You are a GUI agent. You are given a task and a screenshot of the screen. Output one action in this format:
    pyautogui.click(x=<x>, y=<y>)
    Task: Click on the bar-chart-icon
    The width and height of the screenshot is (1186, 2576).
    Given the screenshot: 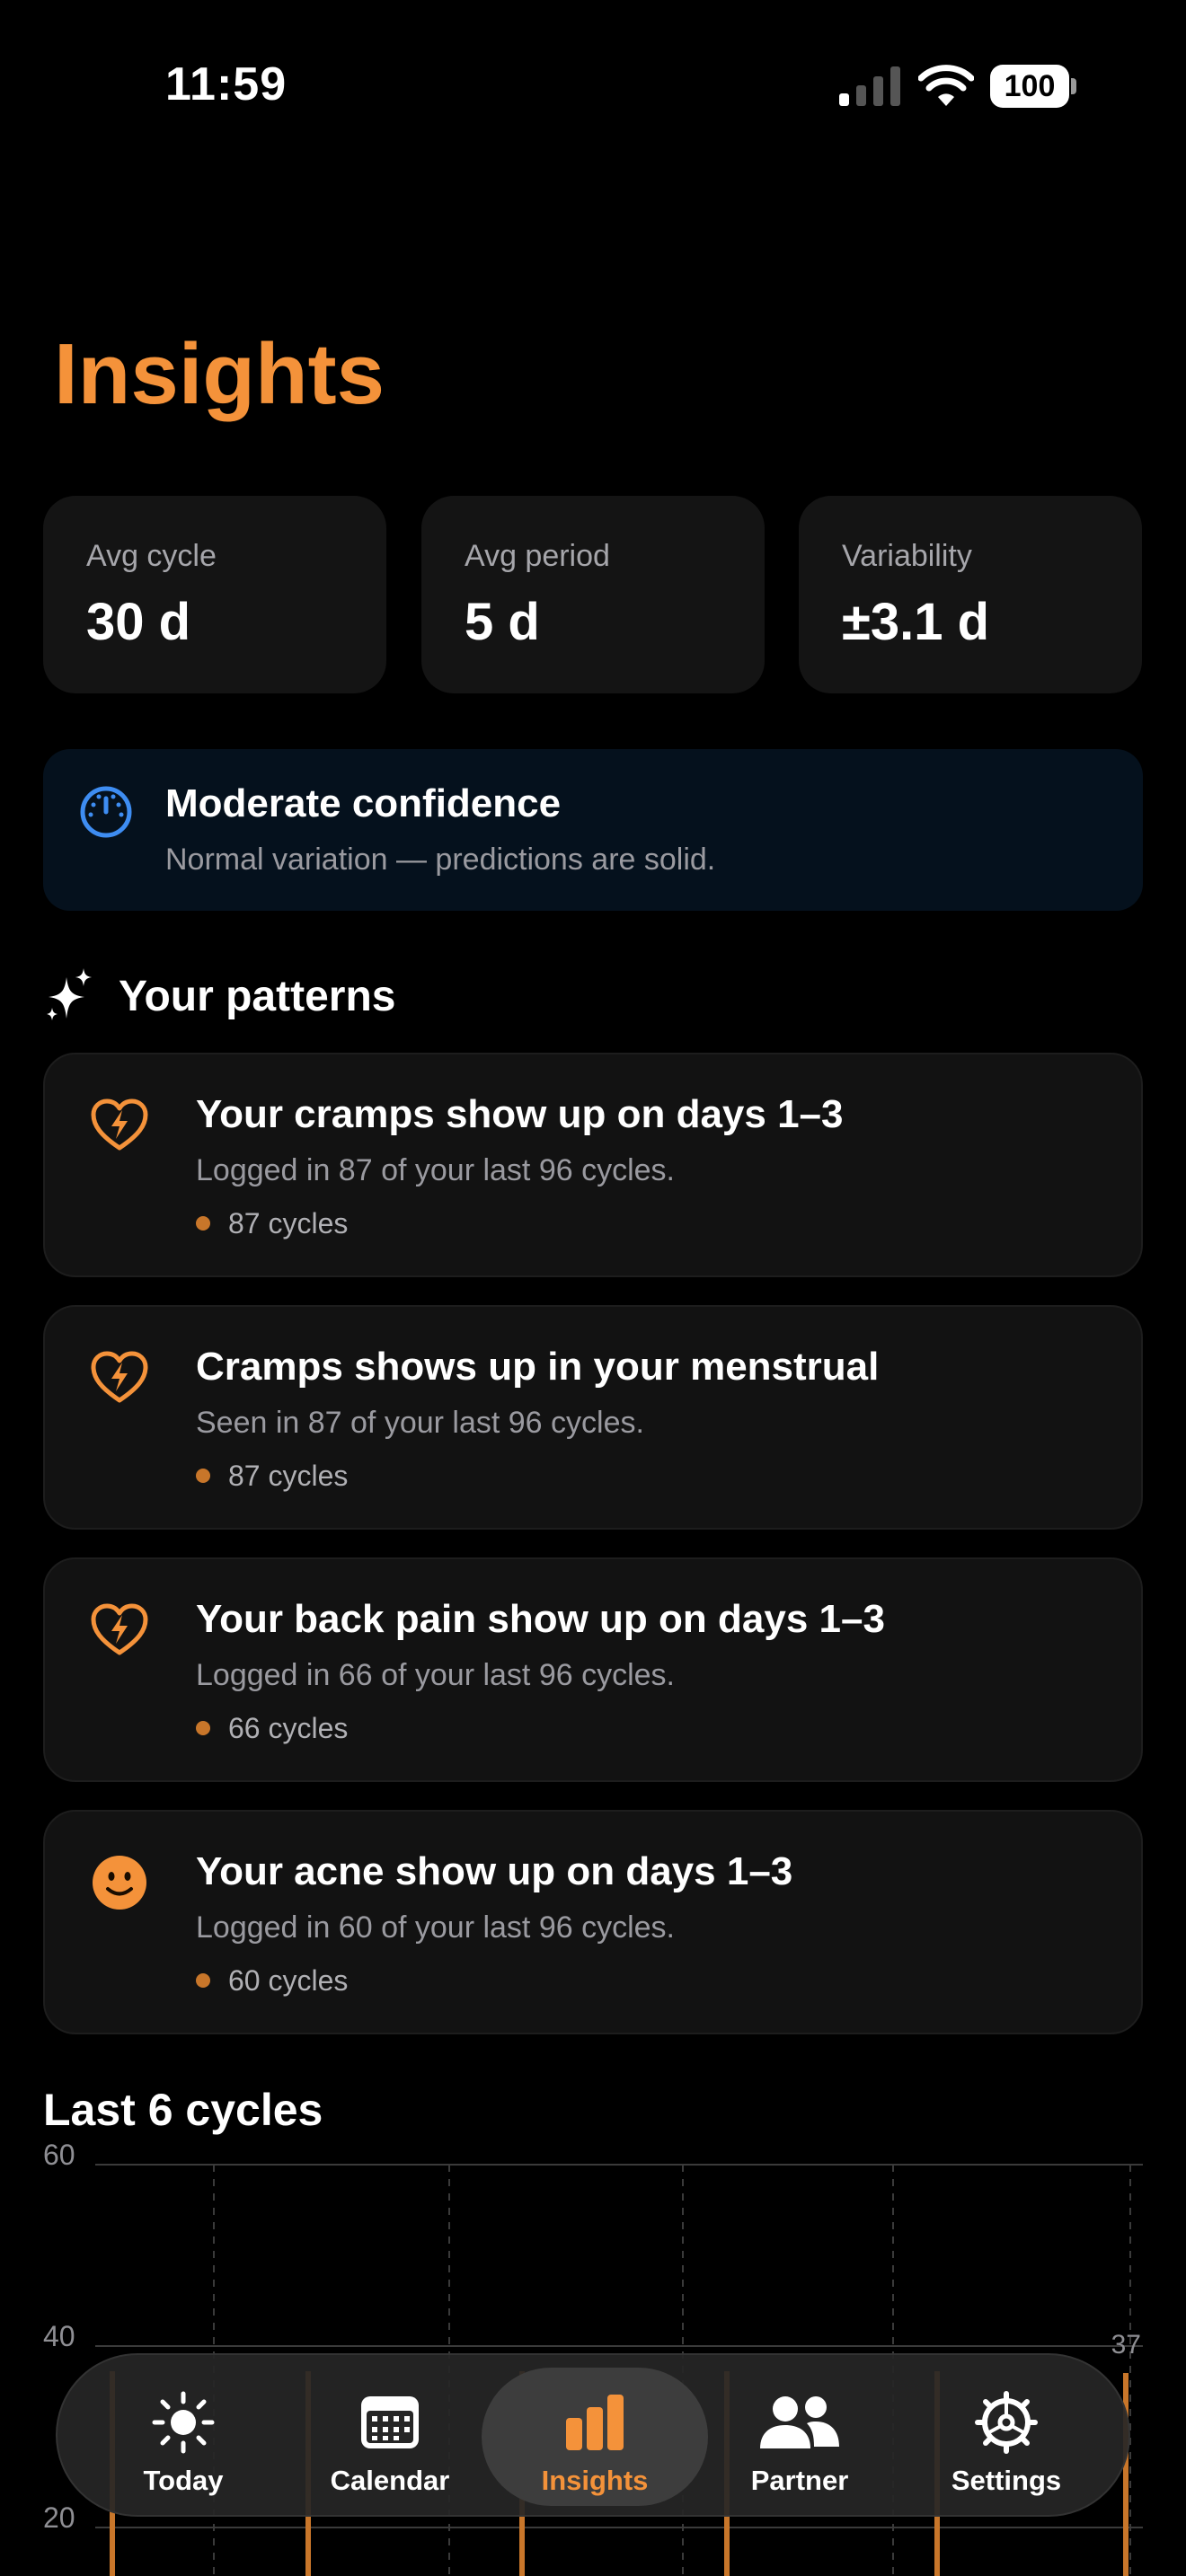 What is the action you would take?
    pyautogui.click(x=595, y=2422)
    